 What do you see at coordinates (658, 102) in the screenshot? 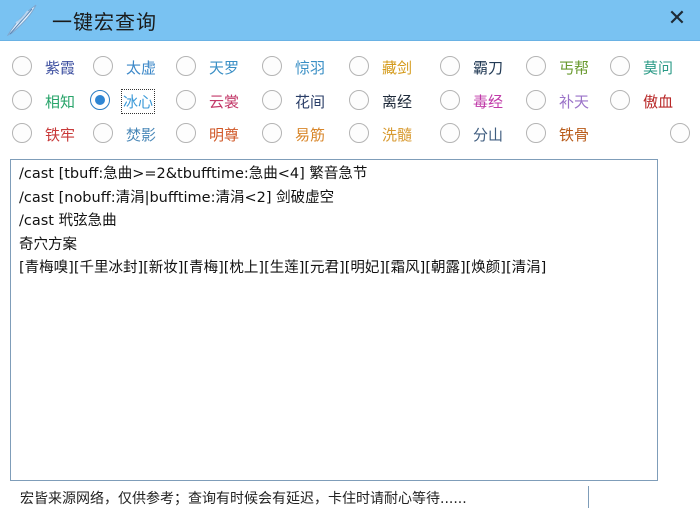
I see `radio-label: 傲血` at bounding box center [658, 102].